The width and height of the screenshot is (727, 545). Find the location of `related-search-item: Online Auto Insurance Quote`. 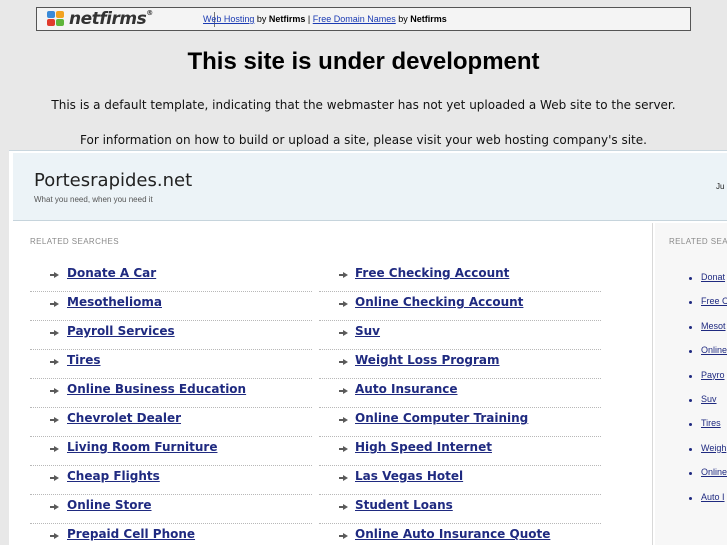

related-search-item: Online Auto Insurance Quote is located at coordinates (460, 534).